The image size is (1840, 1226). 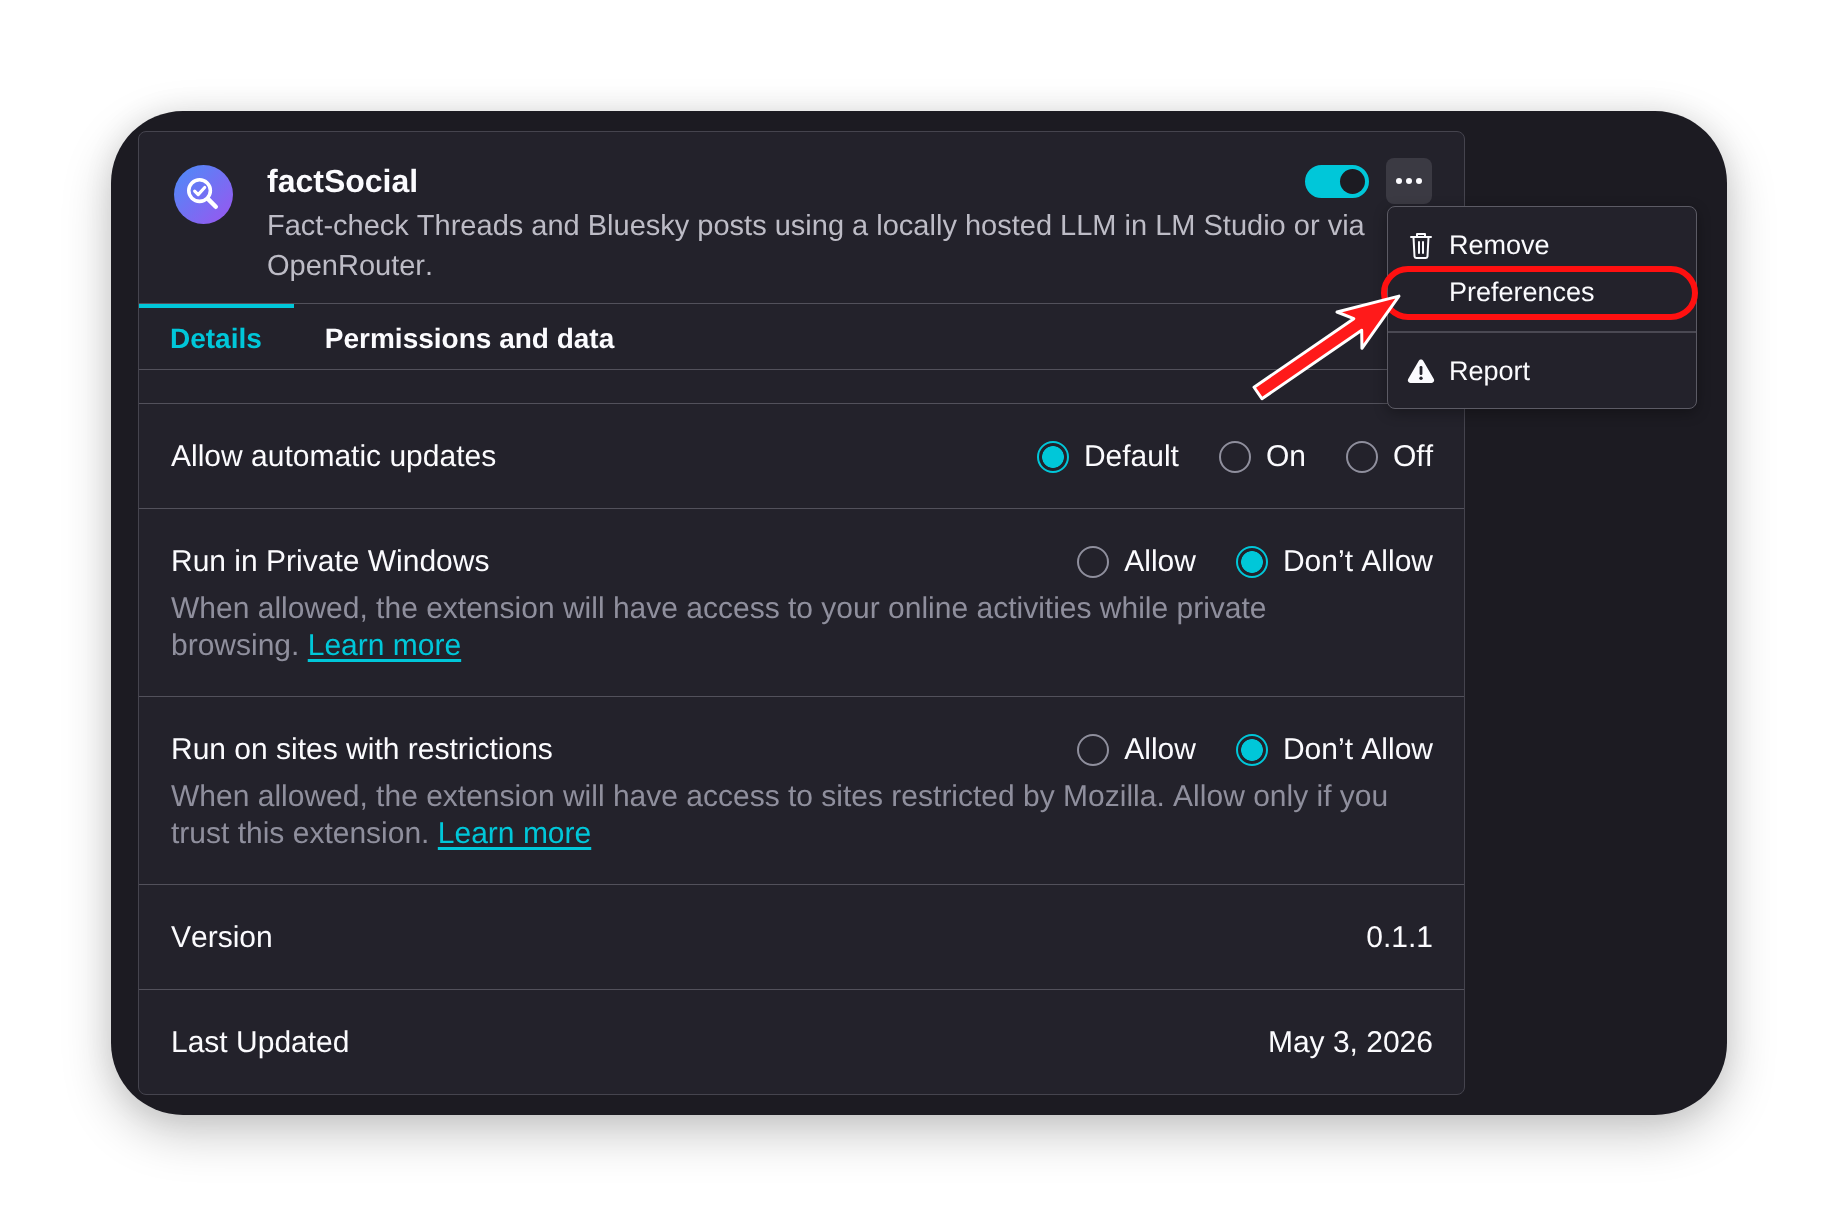 I want to click on setting-label: Run on sites with restrictions, so click(x=362, y=750).